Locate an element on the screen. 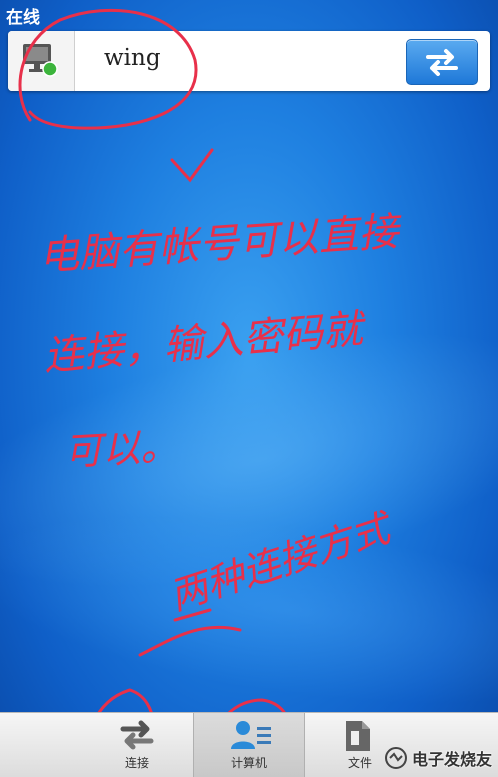 The width and height of the screenshot is (498, 777). watermark: 电子发烧友 is located at coordinates (438, 758).